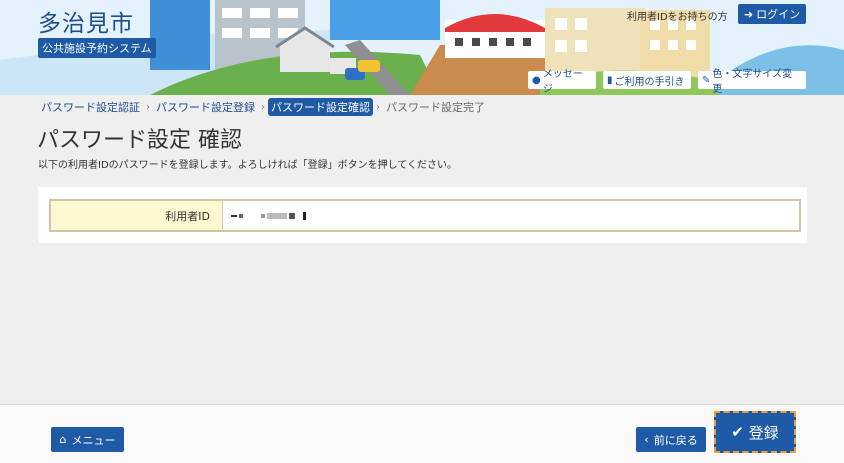  I want to click on breadcrumb-step-register: パスワード設定登録, so click(205, 107).